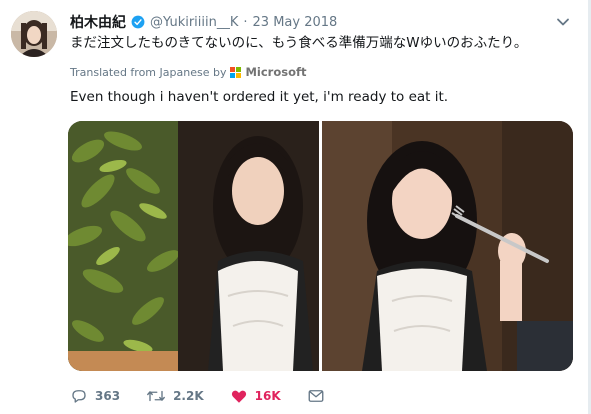 This screenshot has height=414, width=591. What do you see at coordinates (194, 22) in the screenshot?
I see `handle: @Yukiriiiin__K` at bounding box center [194, 22].